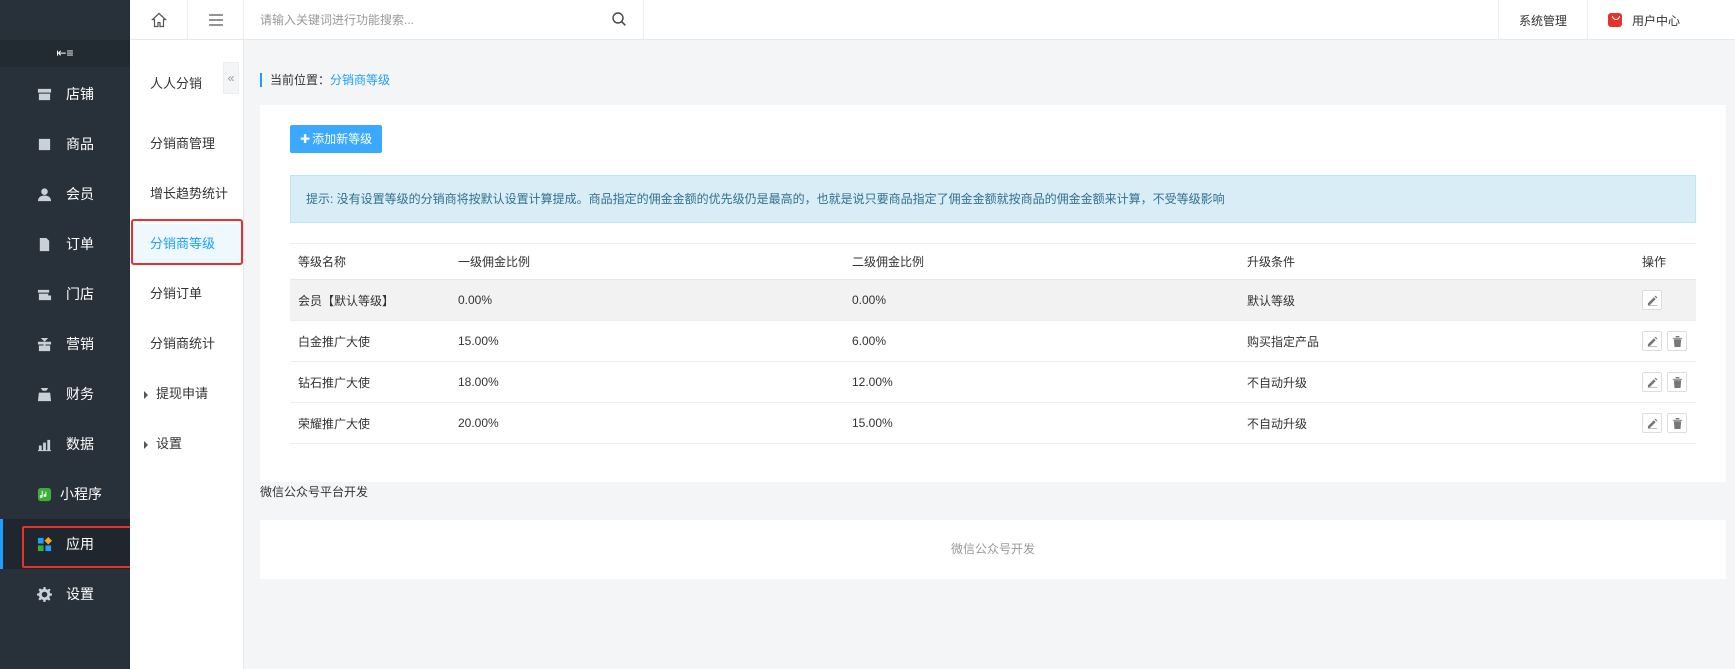  What do you see at coordinates (647, 261) in the screenshot?
I see `header-level1-rate: 一级佣金比例` at bounding box center [647, 261].